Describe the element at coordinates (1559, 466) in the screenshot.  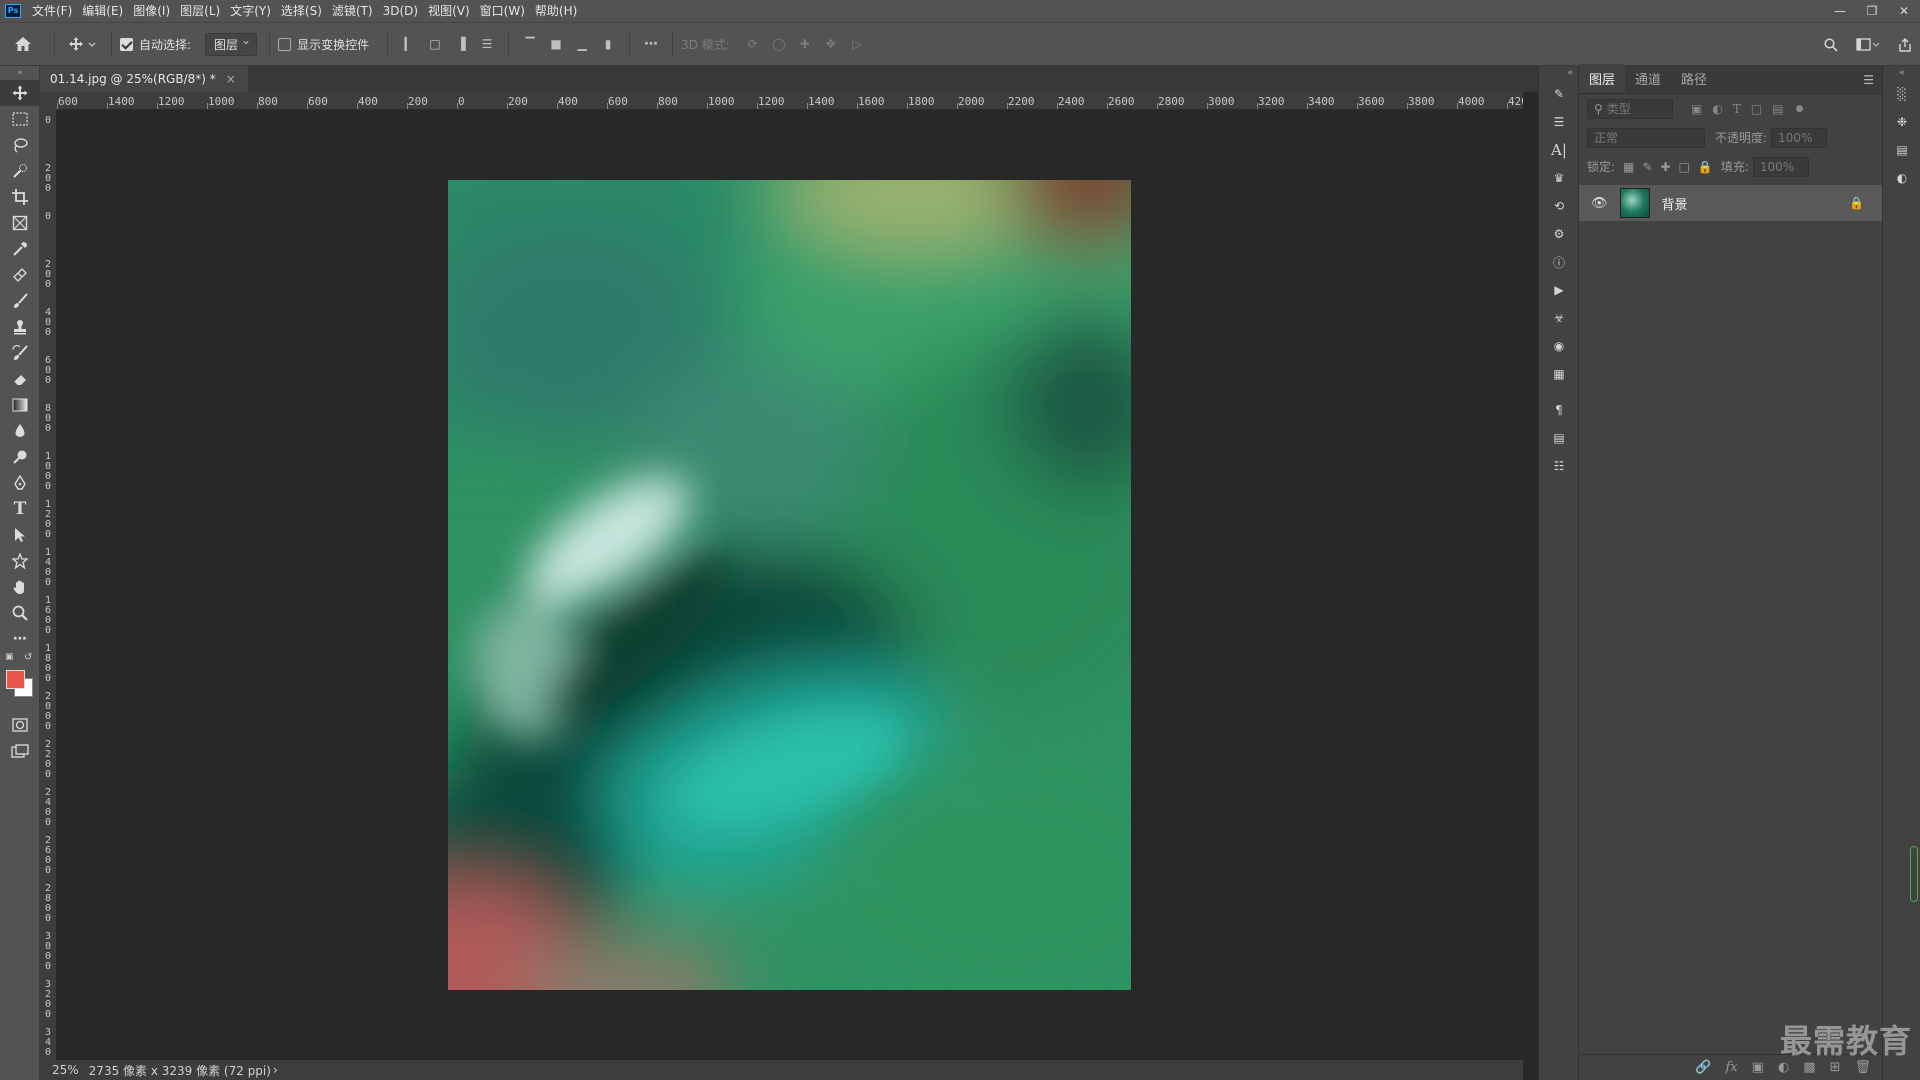
I see `notes-icon: ☷` at that location.